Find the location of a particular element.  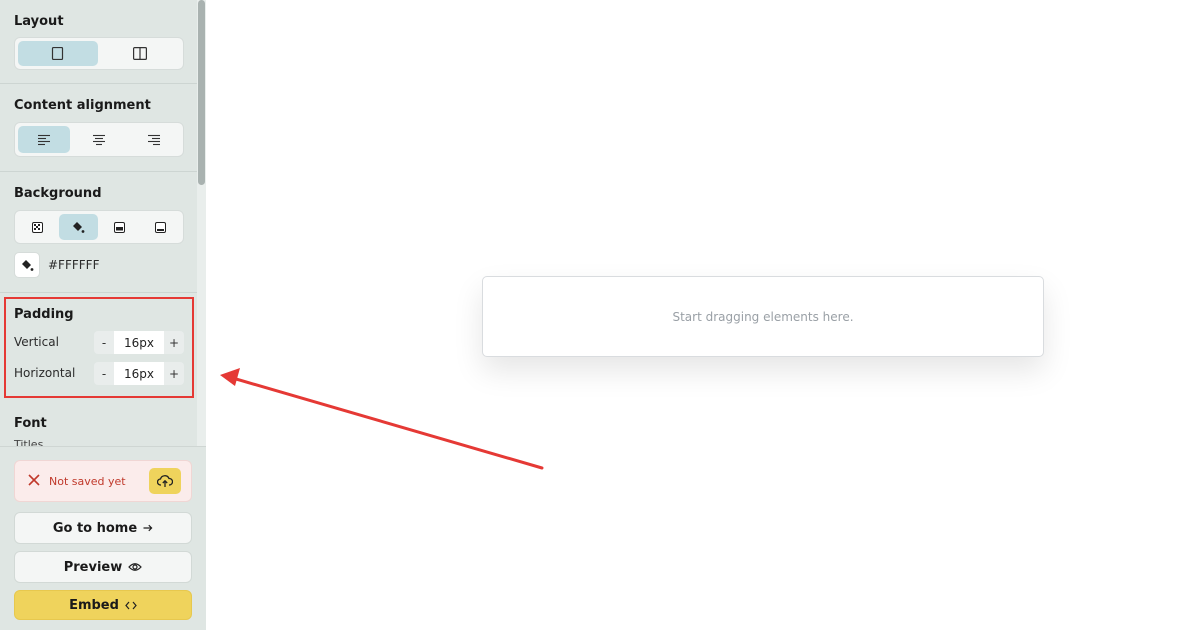

save-status-banner: Not saved yet is located at coordinates (103, 481).